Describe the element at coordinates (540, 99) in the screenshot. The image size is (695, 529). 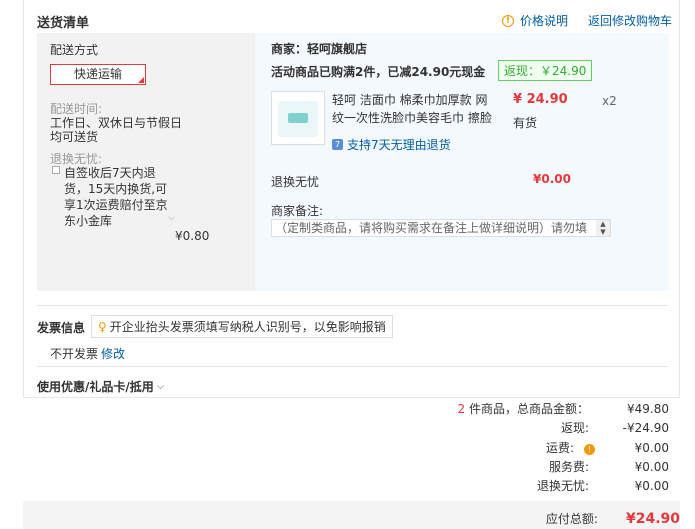
I see `product-price: ¥ 24.90` at that location.